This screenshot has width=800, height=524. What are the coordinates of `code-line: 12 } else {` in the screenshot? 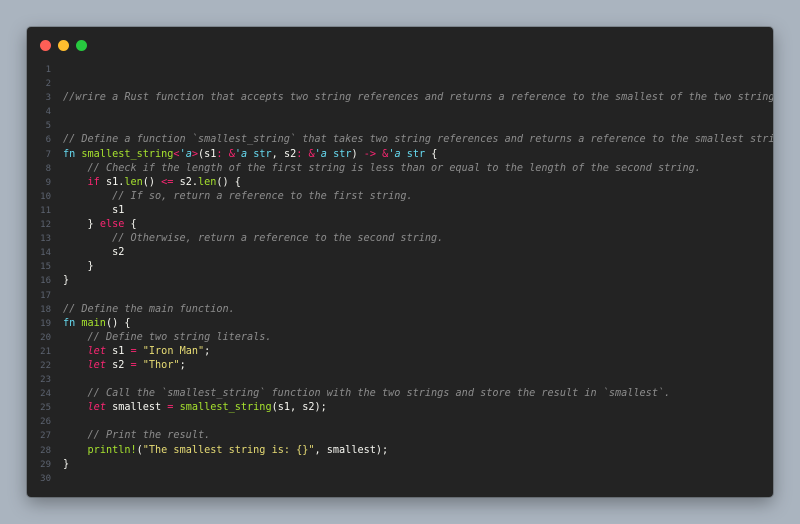 It's located at (400, 225).